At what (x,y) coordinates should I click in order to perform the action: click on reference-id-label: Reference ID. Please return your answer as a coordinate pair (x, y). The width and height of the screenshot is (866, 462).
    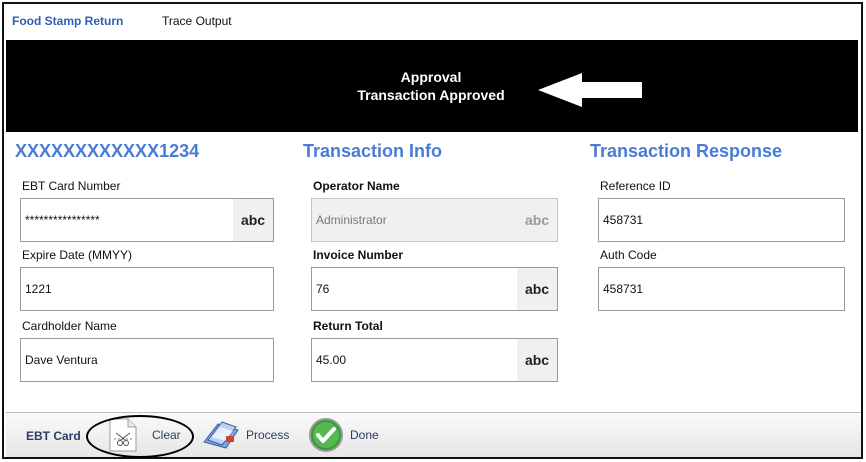
    Looking at the image, I should click on (635, 186).